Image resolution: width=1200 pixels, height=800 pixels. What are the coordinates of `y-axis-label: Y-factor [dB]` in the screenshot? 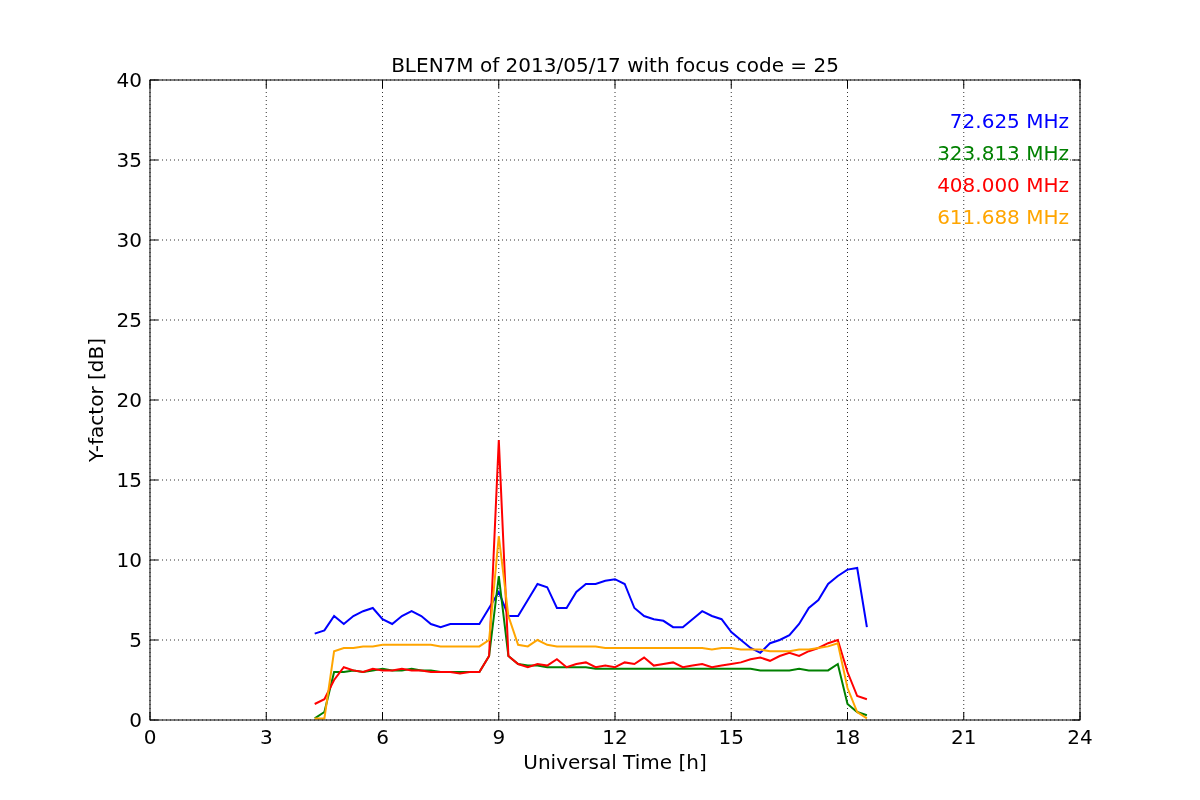 It's located at (96, 400).